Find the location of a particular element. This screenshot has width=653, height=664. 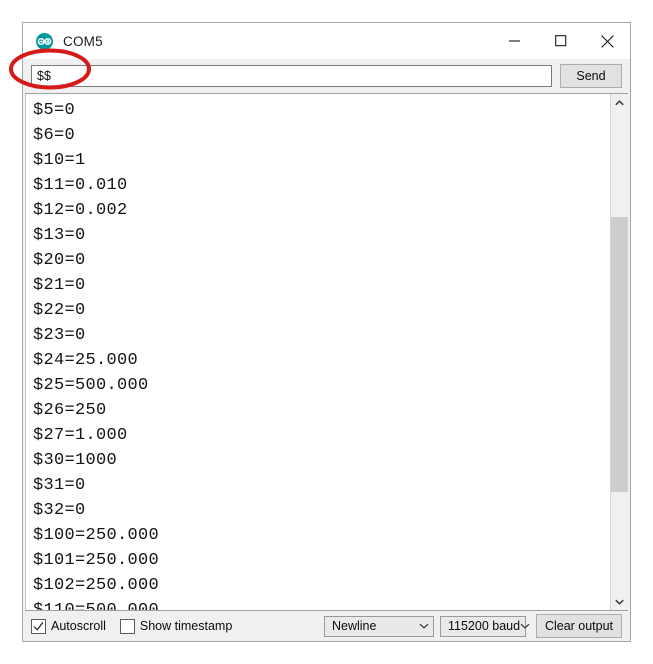

baud-rate-select: 115200 baud is located at coordinates (485, 626).